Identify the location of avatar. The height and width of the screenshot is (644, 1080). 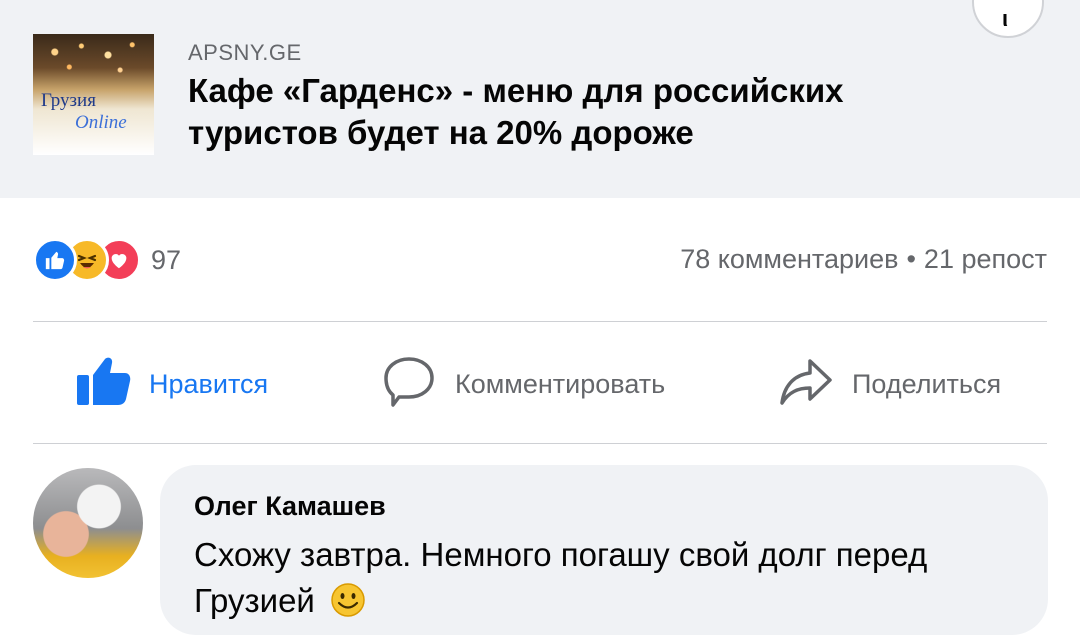
(88, 523).